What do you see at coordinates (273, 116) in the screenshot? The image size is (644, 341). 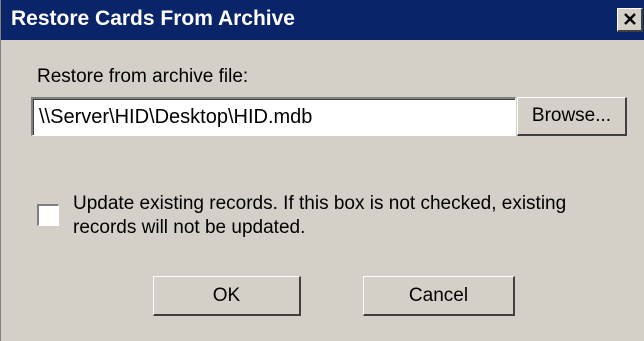 I see `archive-file-path-input` at bounding box center [273, 116].